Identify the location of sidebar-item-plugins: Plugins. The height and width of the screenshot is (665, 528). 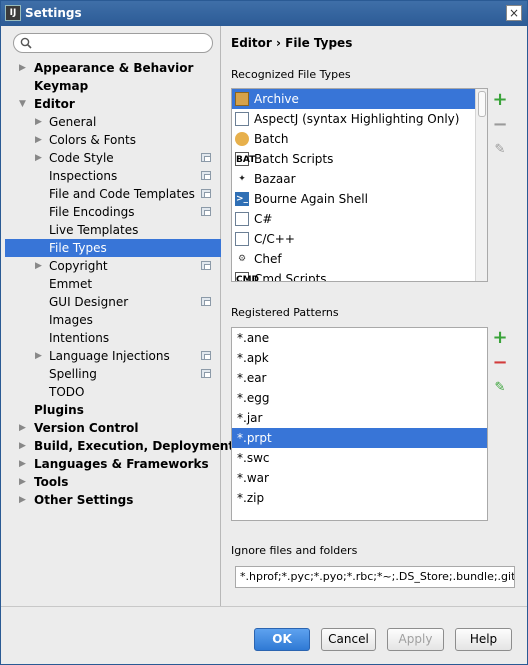
(113, 410).